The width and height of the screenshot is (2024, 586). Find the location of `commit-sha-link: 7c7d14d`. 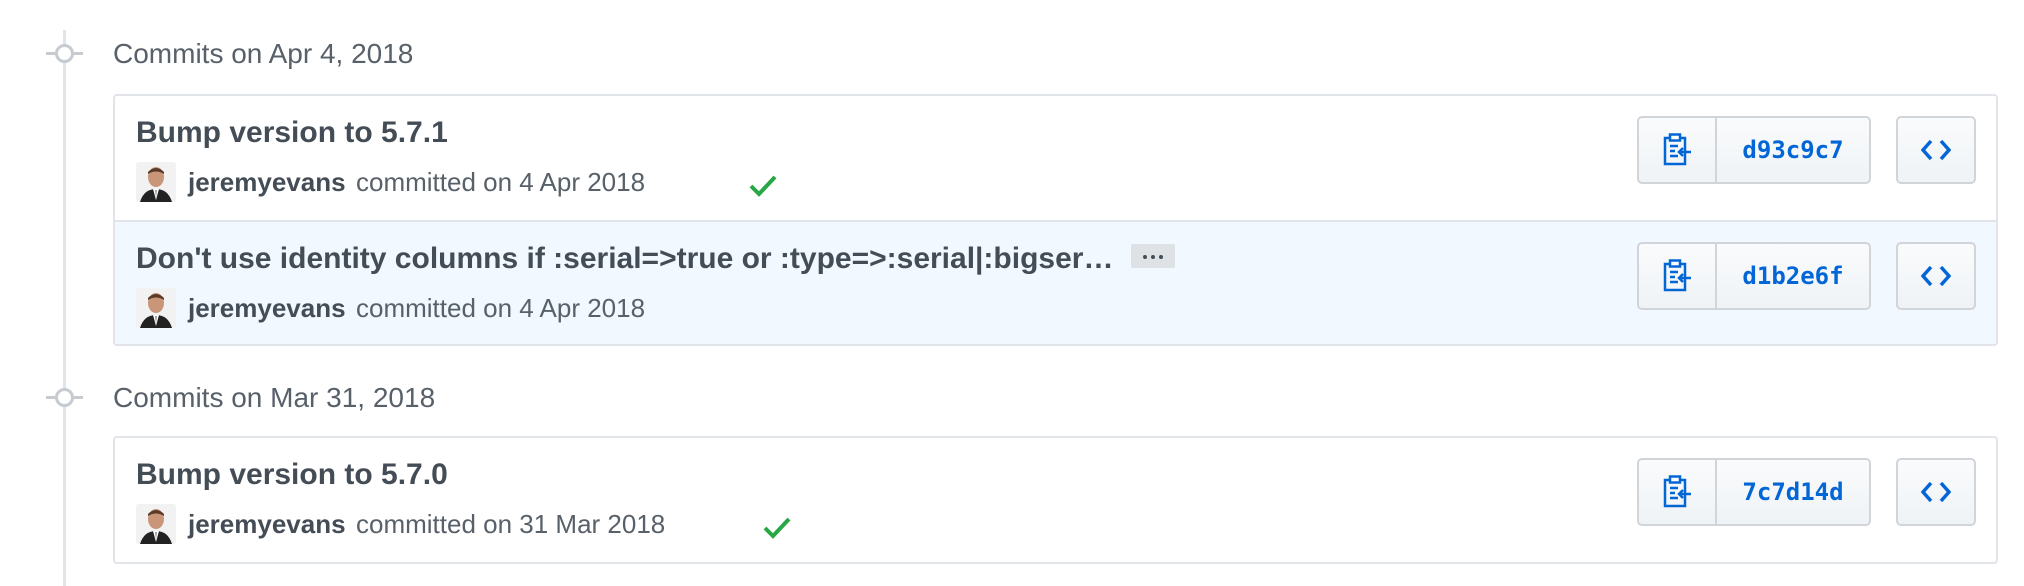

commit-sha-link: 7c7d14d is located at coordinates (1793, 492).